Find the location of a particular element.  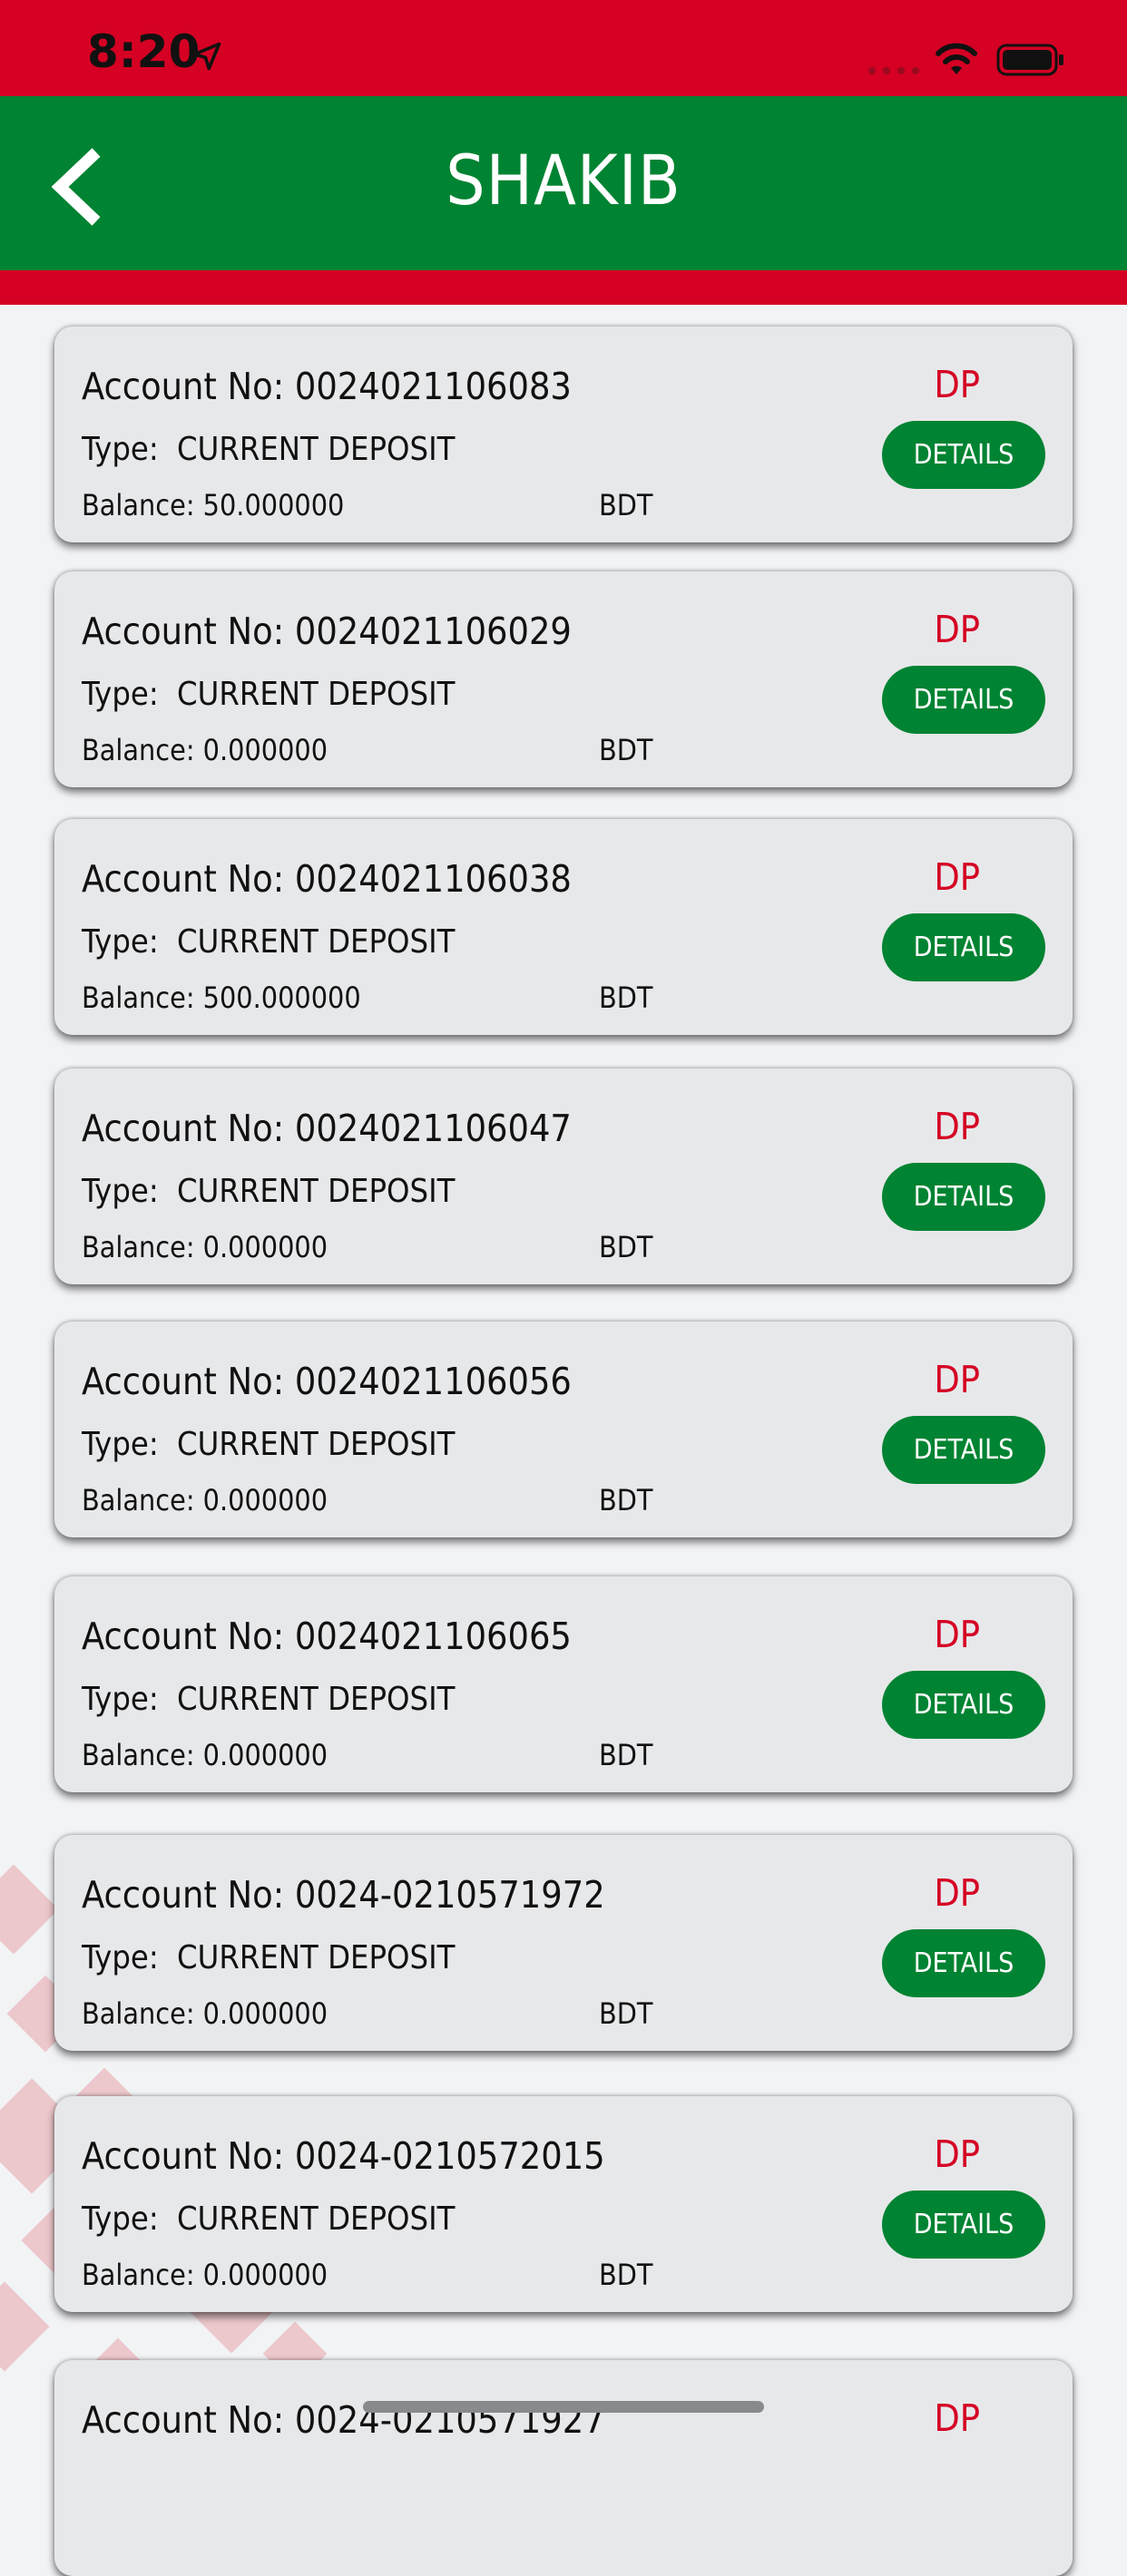

balance-value: 50.000000 is located at coordinates (273, 505).